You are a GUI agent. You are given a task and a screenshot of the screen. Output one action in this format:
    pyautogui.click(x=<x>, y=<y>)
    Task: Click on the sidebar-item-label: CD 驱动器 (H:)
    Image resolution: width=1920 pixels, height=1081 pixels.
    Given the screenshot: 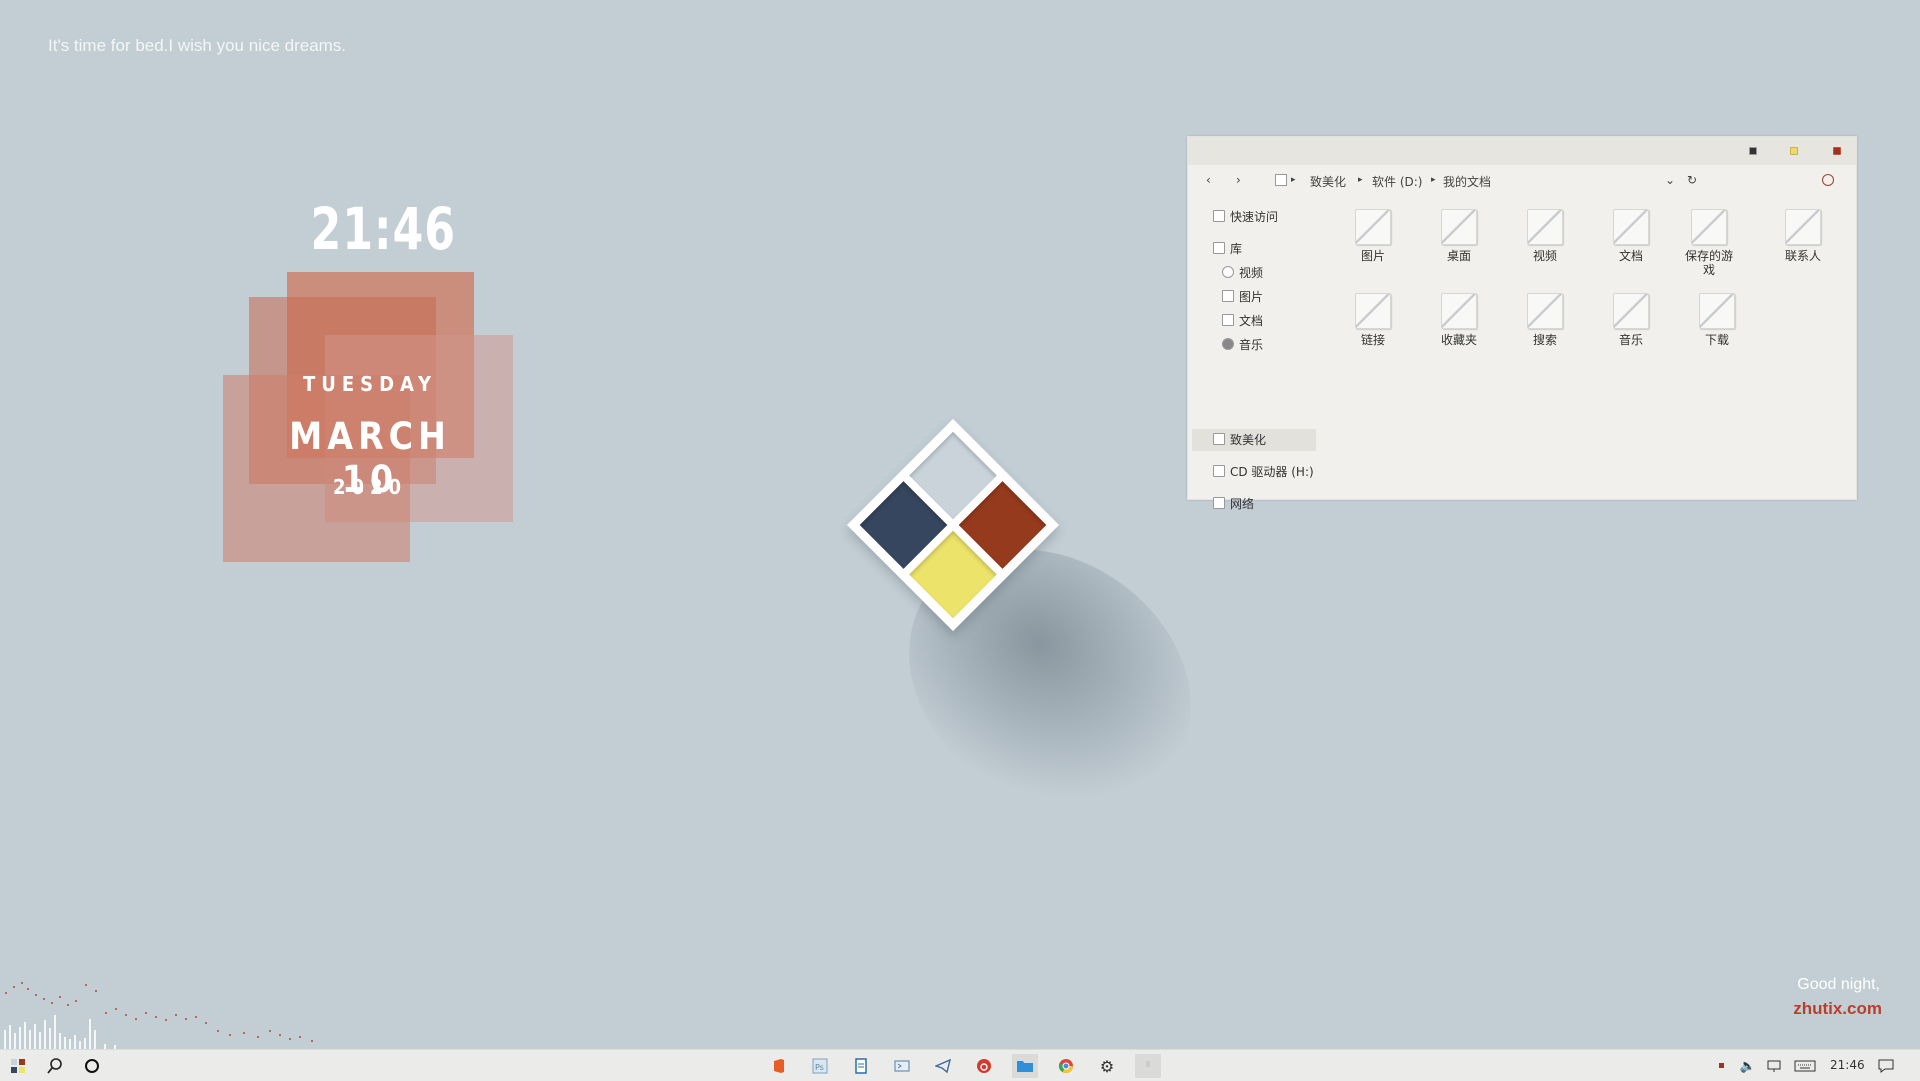 What is the action you would take?
    pyautogui.click(x=1272, y=472)
    